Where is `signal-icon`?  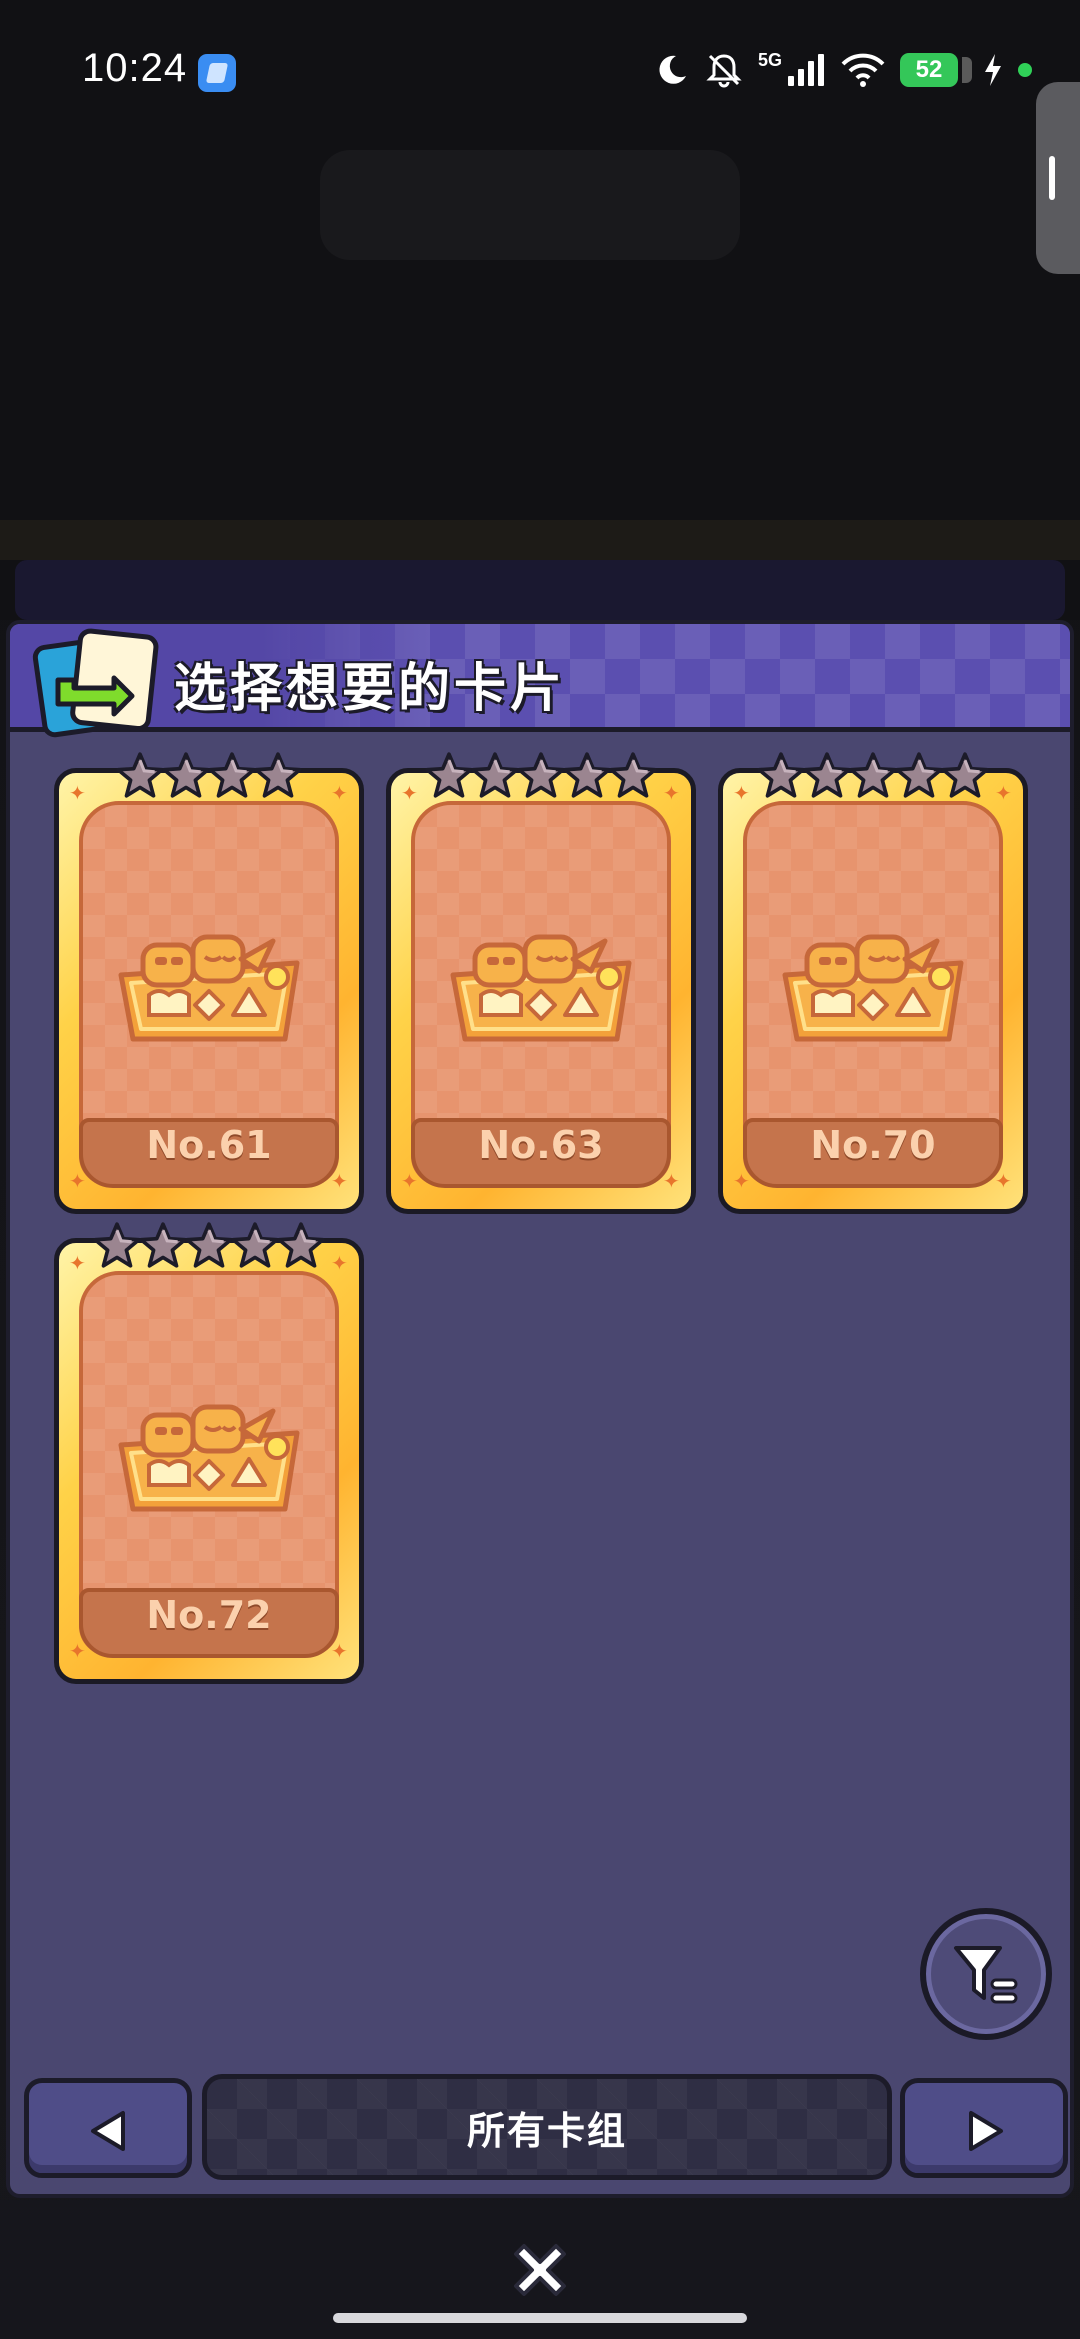 signal-icon is located at coordinates (806, 70).